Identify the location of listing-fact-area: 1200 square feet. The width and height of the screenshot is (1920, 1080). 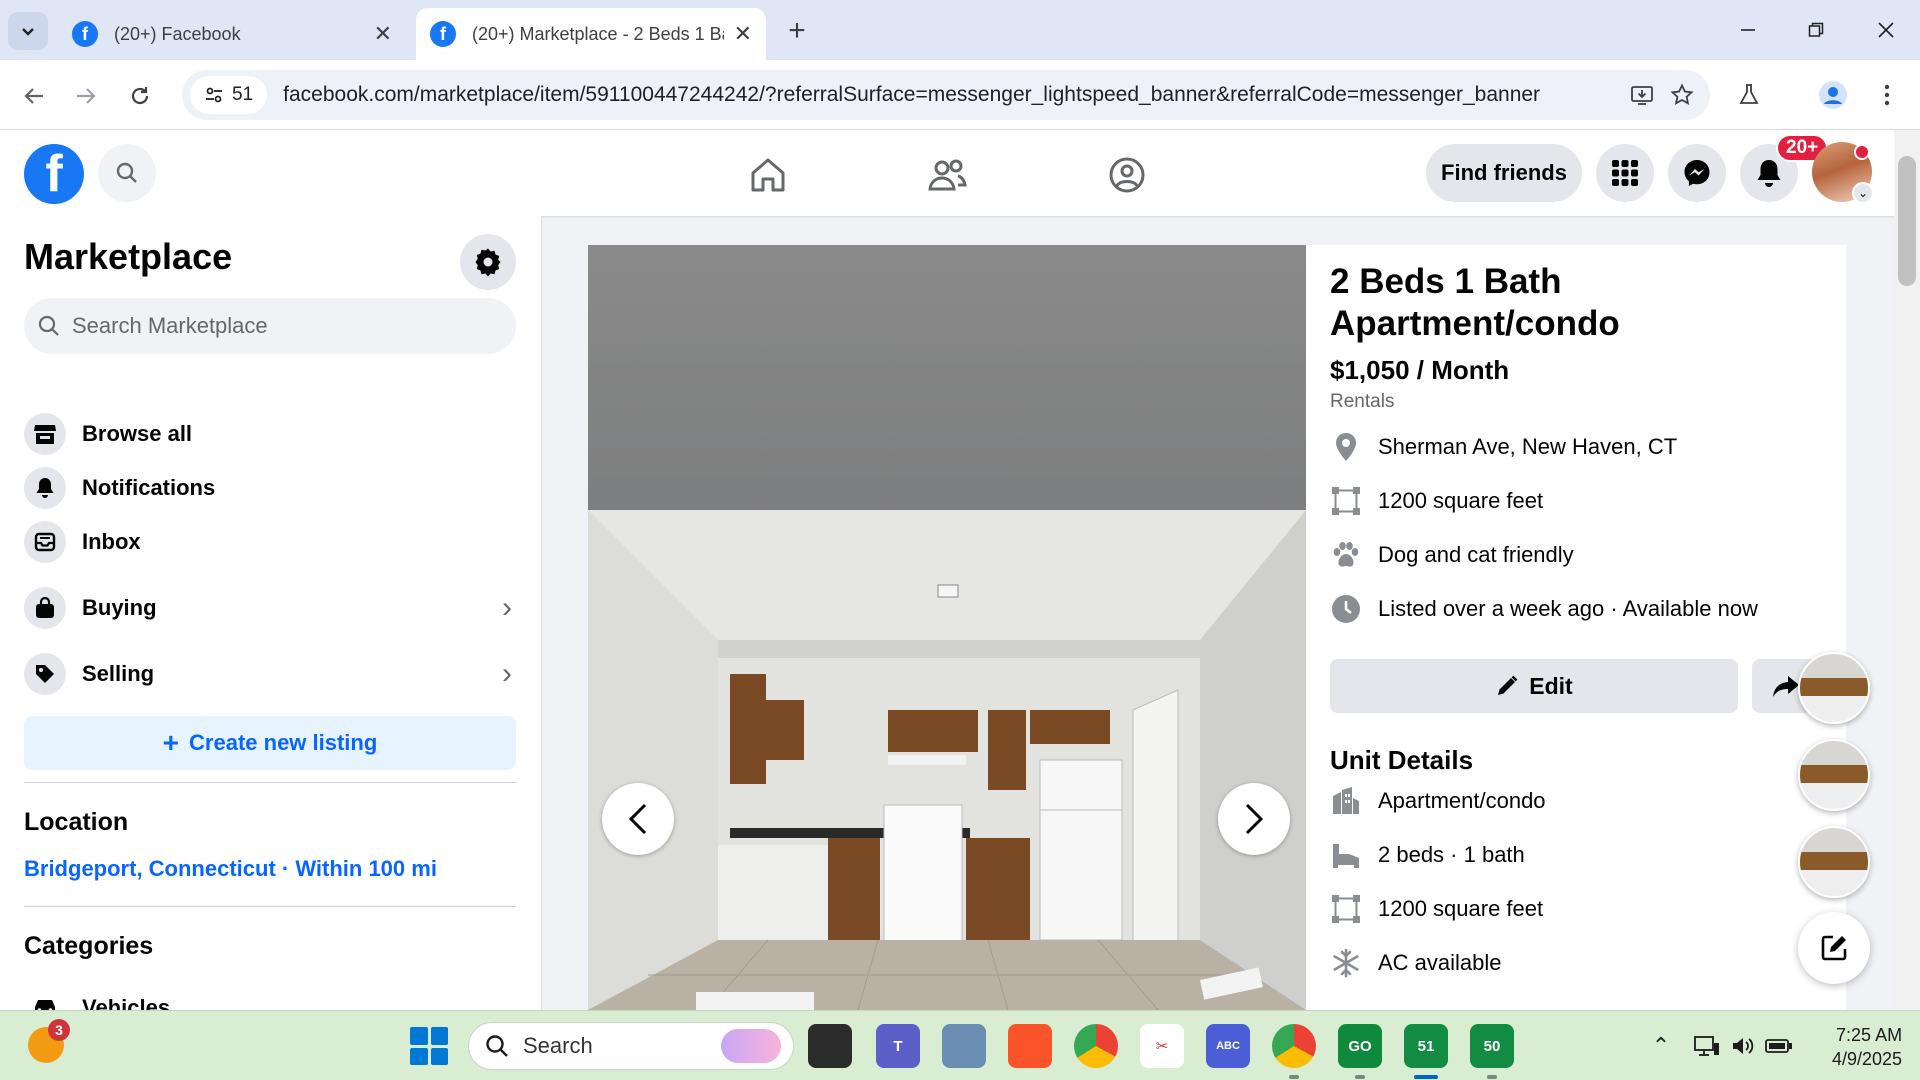
(1436, 501).